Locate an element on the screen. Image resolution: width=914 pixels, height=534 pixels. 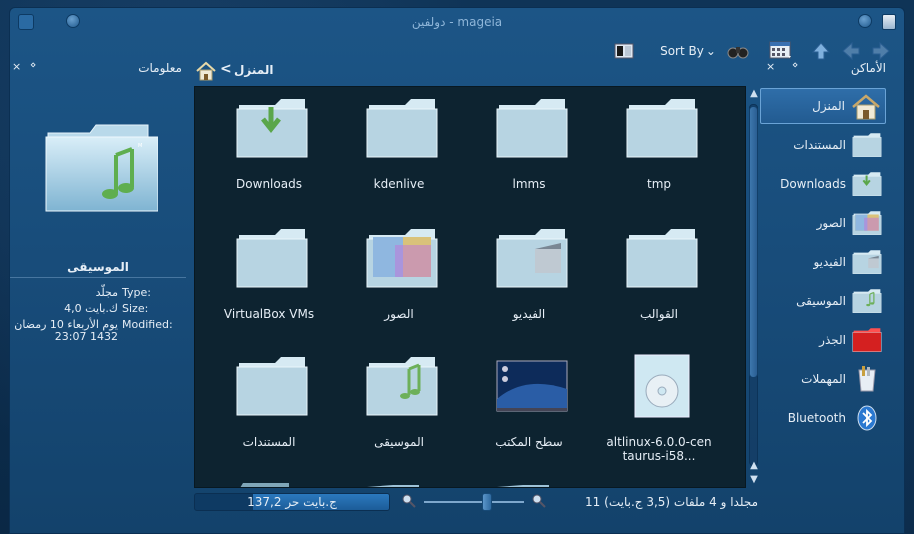
sort-by-button: Sort By ⌄ is located at coordinates (688, 51).